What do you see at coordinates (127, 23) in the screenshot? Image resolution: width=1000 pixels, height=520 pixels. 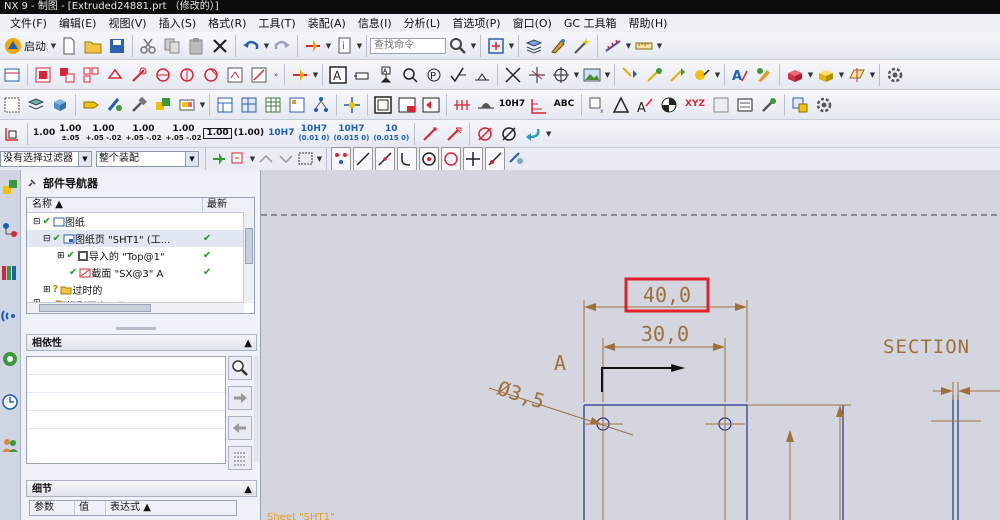 I see `menu-view: 视图(V)` at bounding box center [127, 23].